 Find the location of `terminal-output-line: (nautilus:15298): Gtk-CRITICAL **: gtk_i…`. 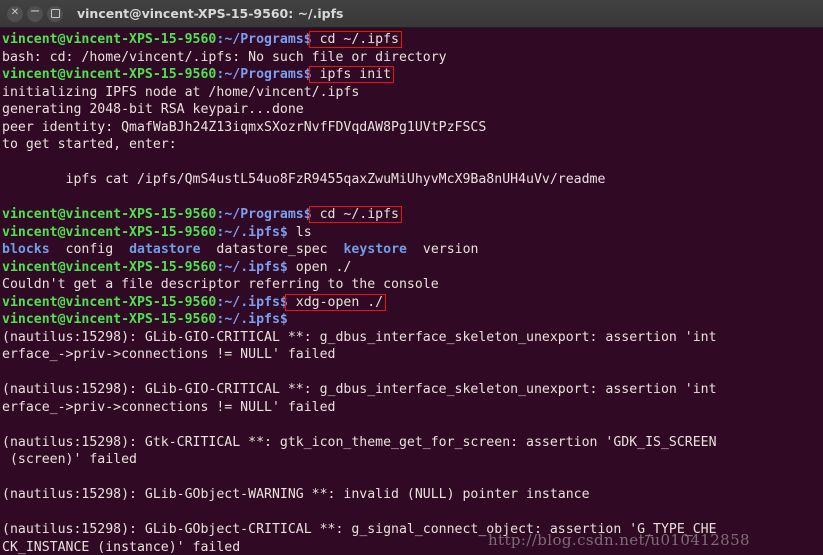

terminal-output-line: (nautilus:15298): Gtk-CRITICAL **: gtk_i… is located at coordinates (412, 443).